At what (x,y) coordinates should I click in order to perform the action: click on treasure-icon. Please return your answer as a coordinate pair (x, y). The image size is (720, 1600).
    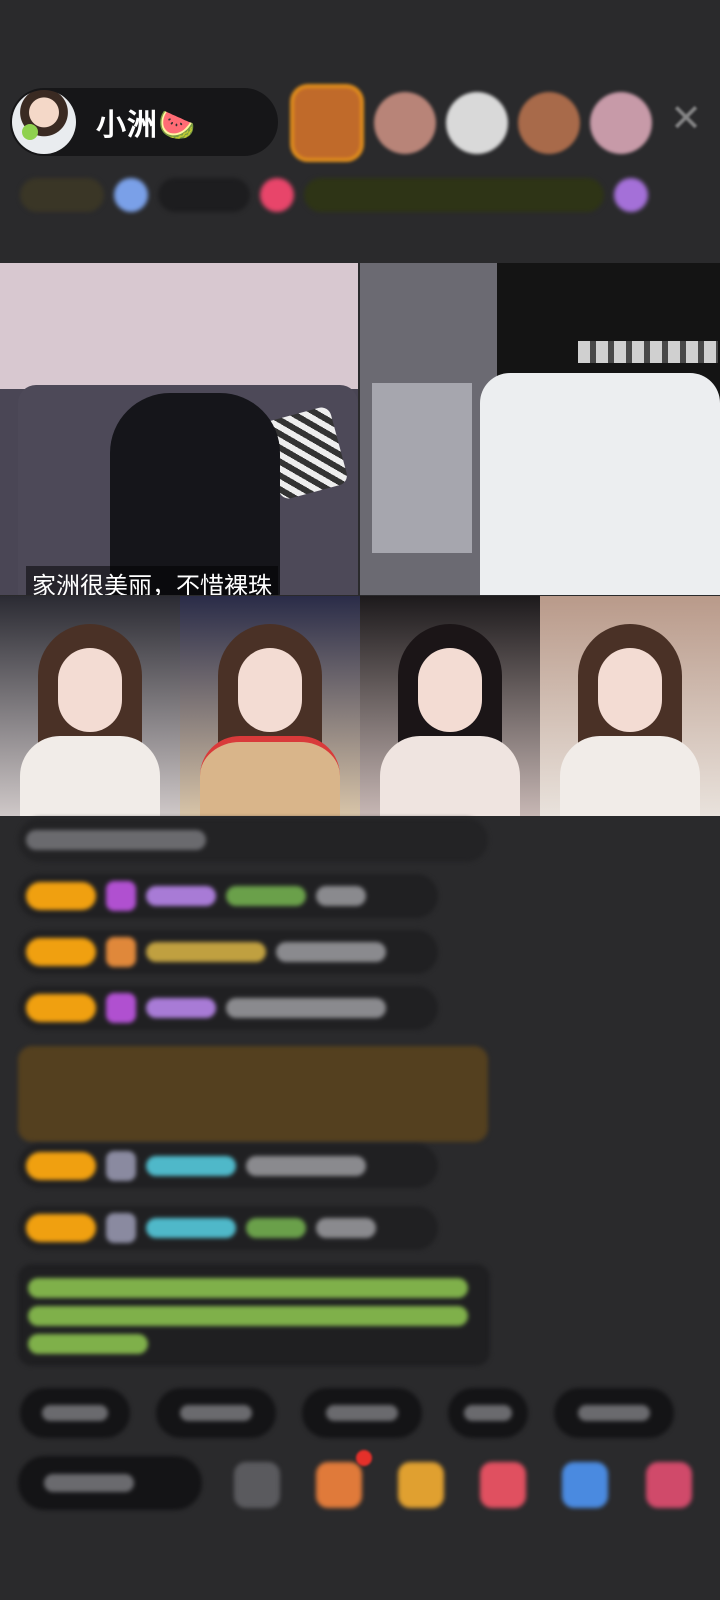
    Looking at the image, I should click on (421, 1485).